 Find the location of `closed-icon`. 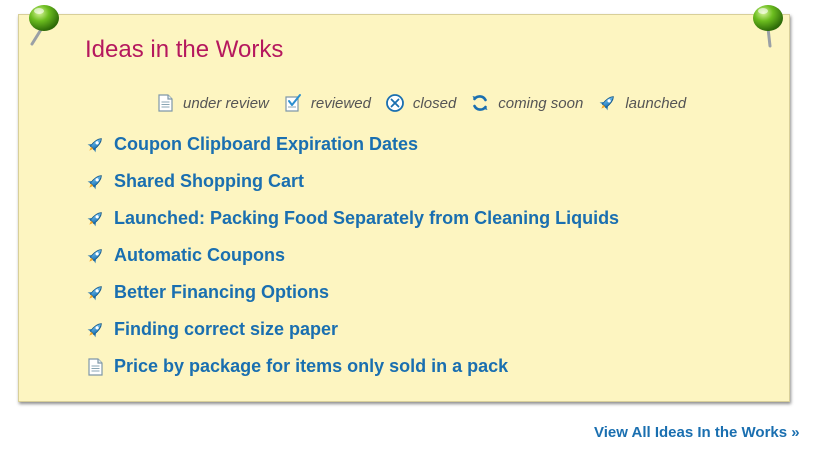

closed-icon is located at coordinates (395, 103).